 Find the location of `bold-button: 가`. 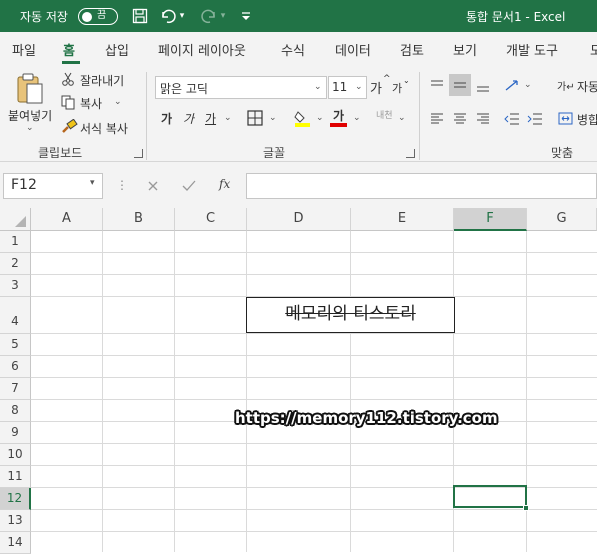

bold-button: 가 is located at coordinates (166, 118).